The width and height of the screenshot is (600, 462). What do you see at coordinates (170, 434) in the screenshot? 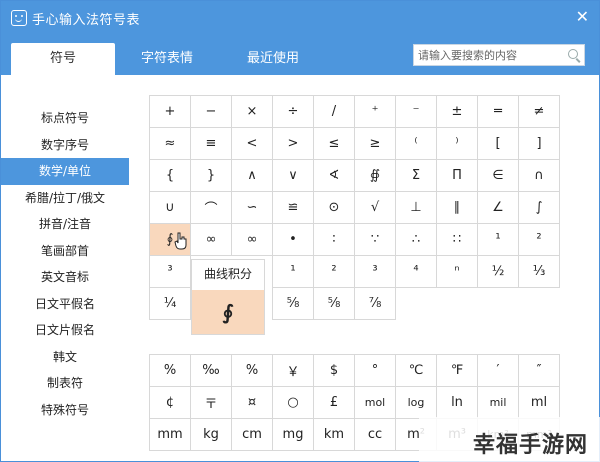
I see `symbol-cell: mm` at bounding box center [170, 434].